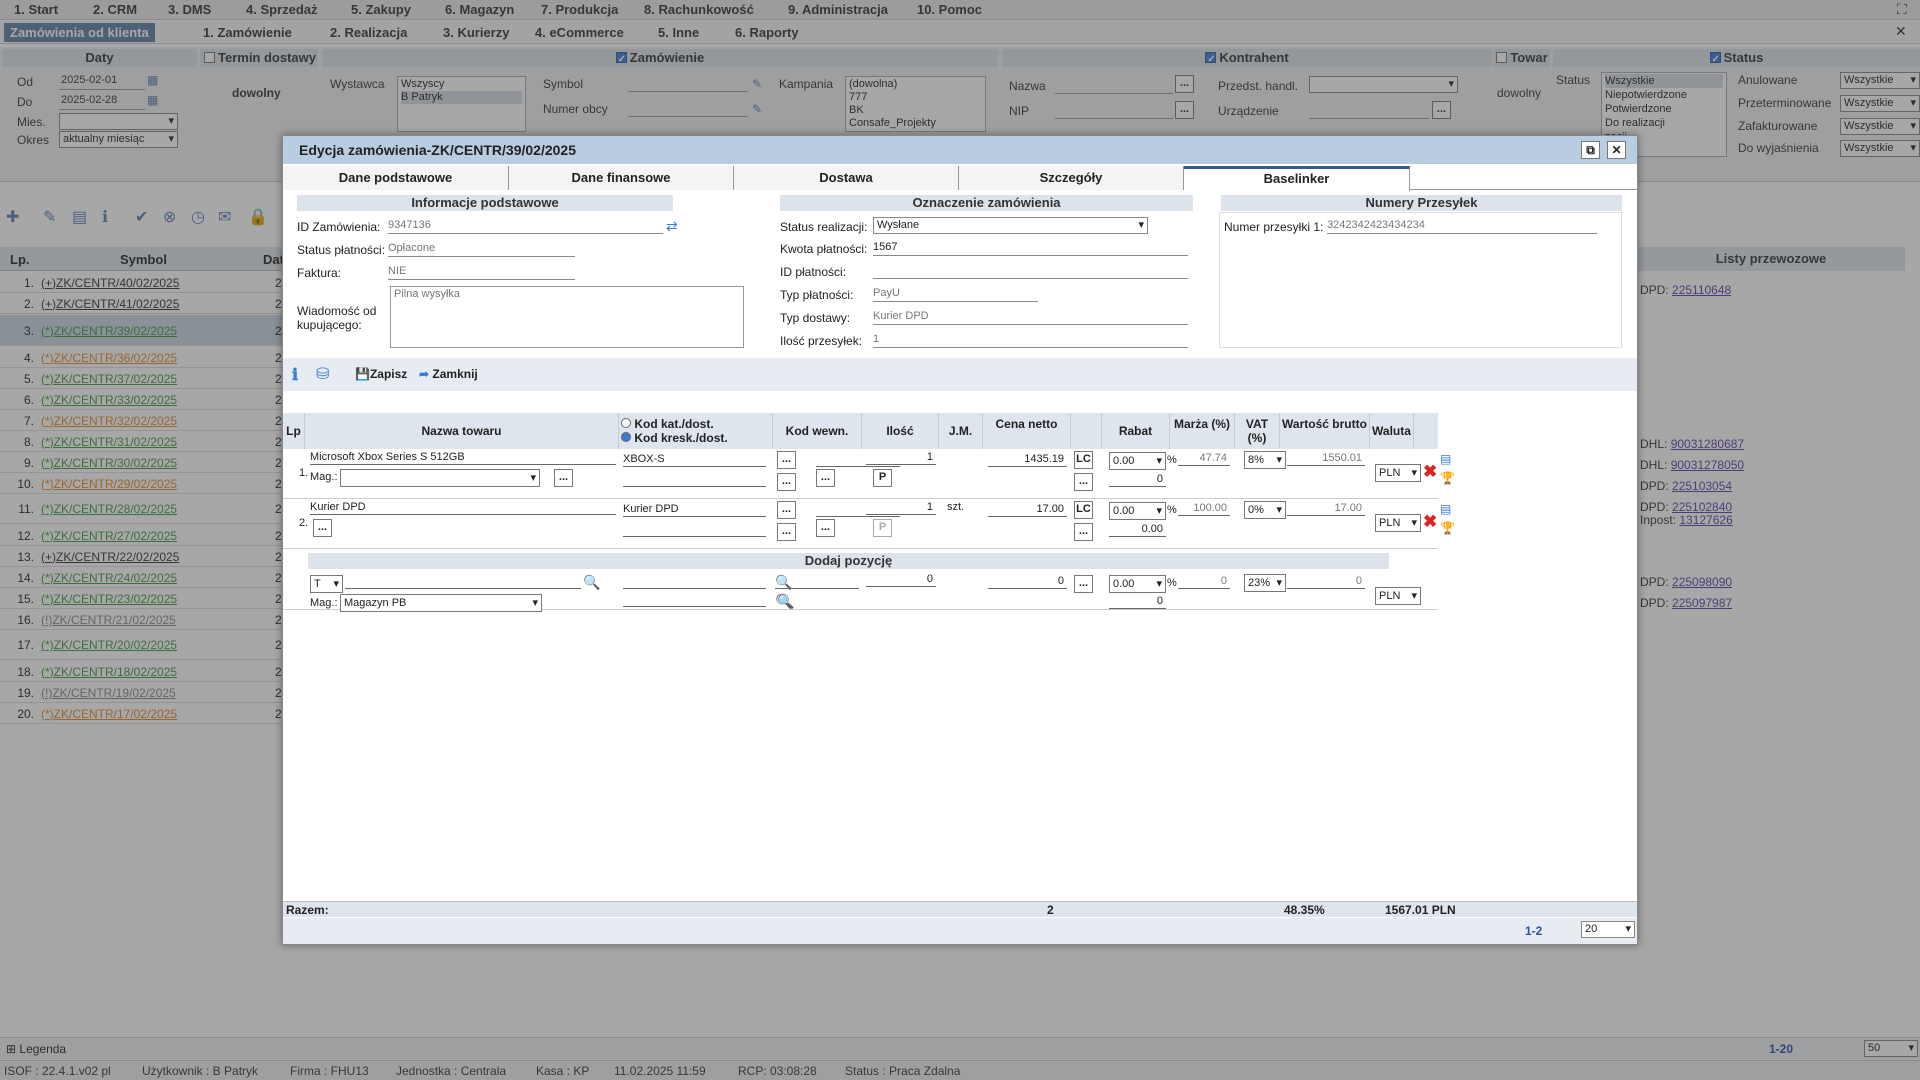  I want to click on new-name-input, so click(463, 582).